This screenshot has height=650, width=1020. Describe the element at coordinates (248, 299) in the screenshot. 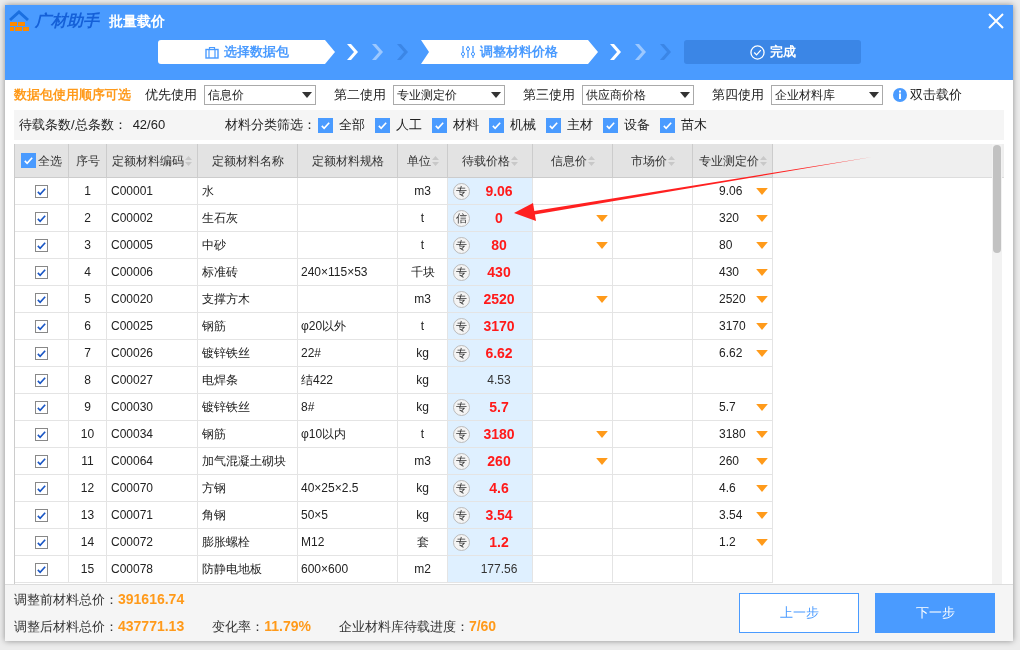

I see `table-cell: 支撑方木` at that location.